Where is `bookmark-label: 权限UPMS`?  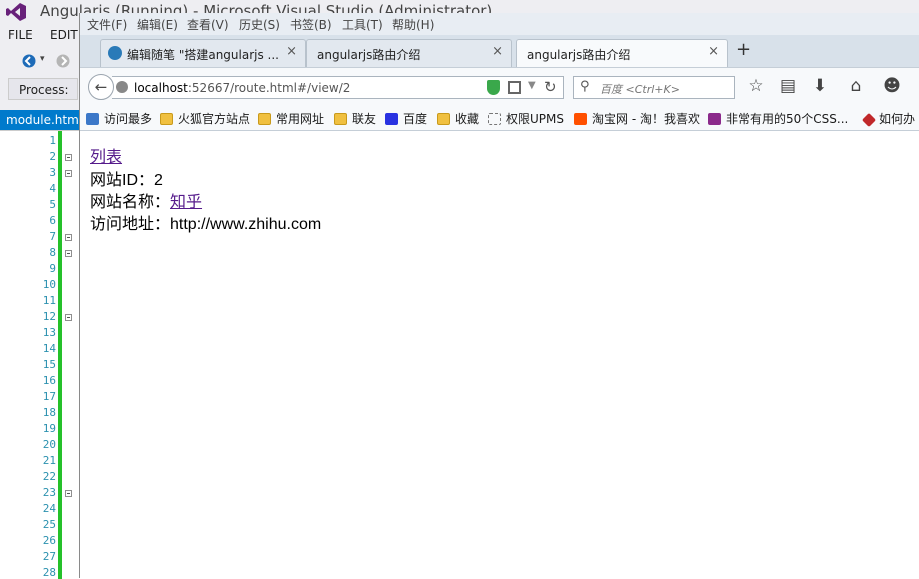 bookmark-label: 权限UPMS is located at coordinates (535, 119).